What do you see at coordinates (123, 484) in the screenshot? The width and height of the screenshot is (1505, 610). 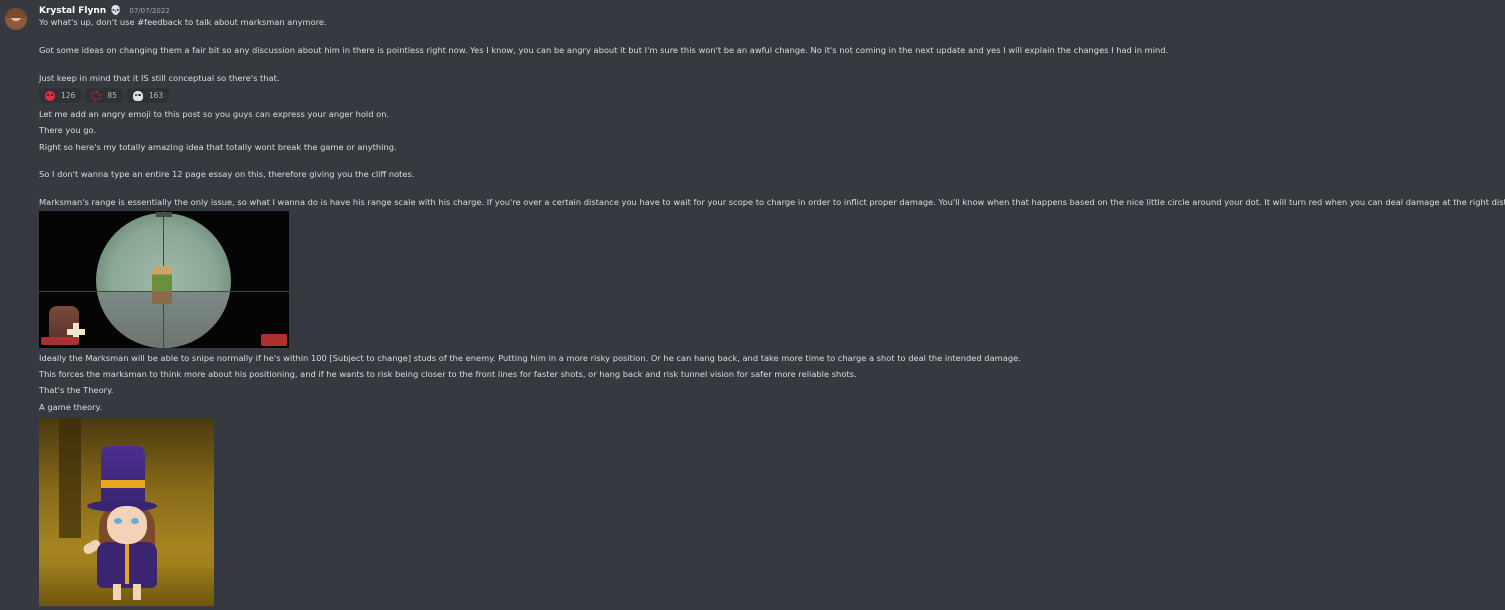 I see `hat-band` at bounding box center [123, 484].